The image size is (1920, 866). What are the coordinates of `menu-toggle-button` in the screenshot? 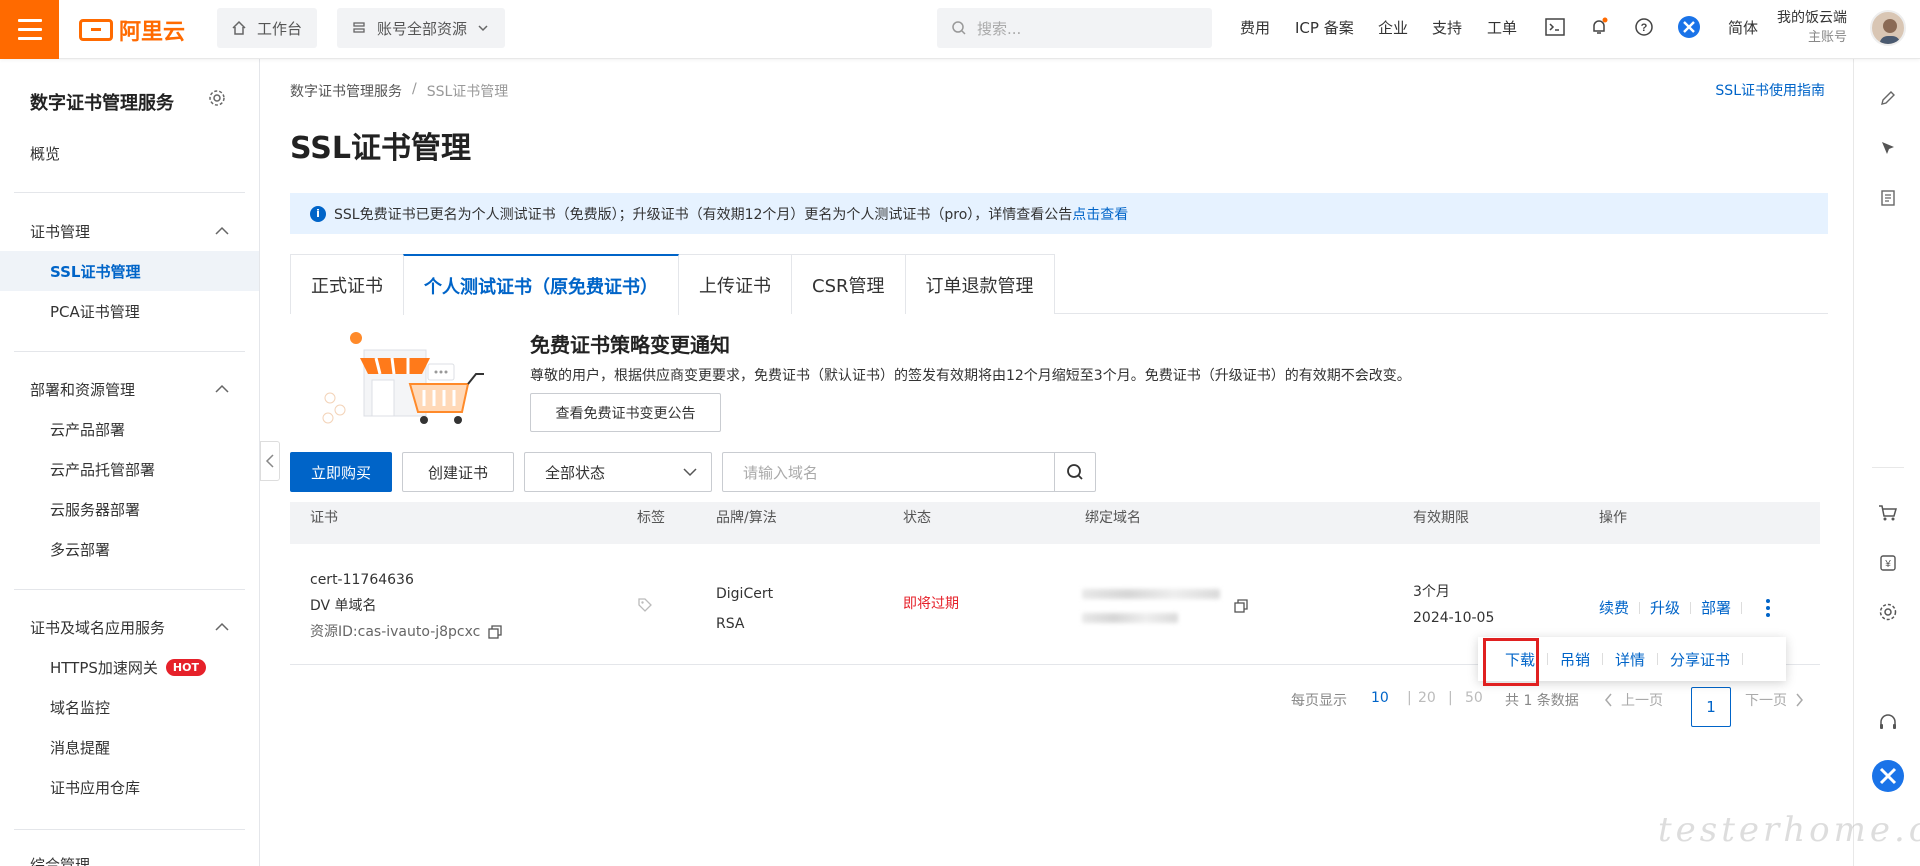 It's located at (29, 29).